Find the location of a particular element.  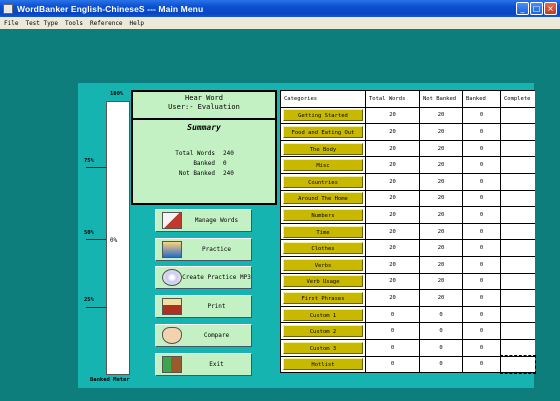

category-button: Hotlist is located at coordinates (323, 364).